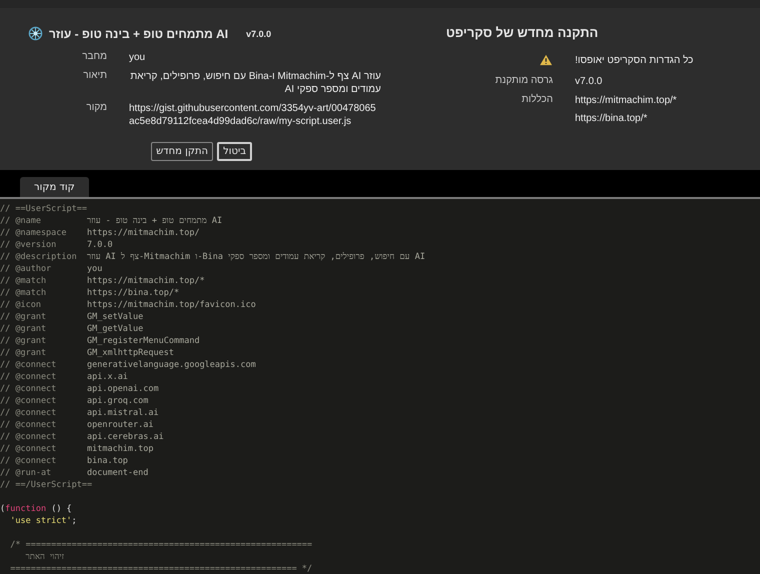 Image resolution: width=760 pixels, height=574 pixels. What do you see at coordinates (120, 449) in the screenshot?
I see `code-value: mitmachim.top` at bounding box center [120, 449].